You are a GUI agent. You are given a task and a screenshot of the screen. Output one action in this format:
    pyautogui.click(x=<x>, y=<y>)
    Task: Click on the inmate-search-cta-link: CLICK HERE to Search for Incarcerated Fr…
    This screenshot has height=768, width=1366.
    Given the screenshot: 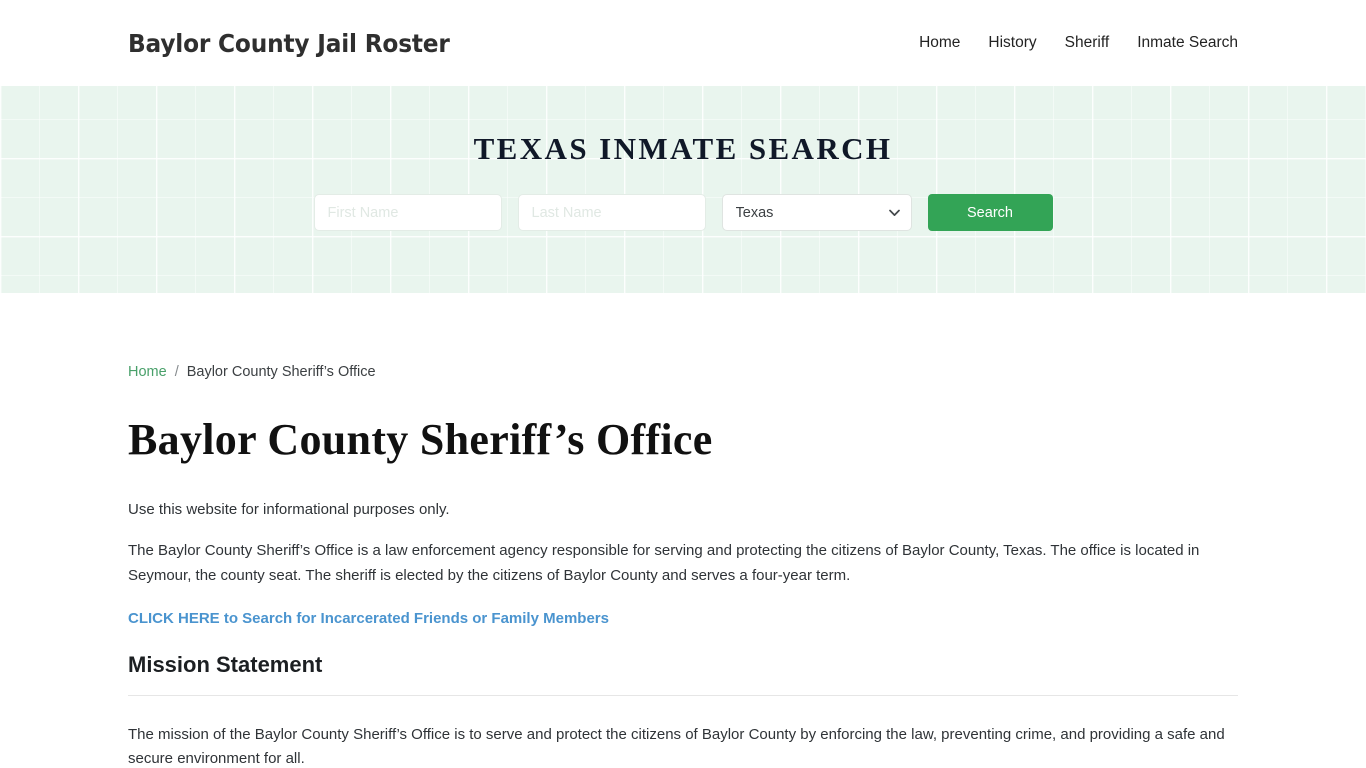 What is the action you would take?
    pyautogui.click(x=368, y=618)
    